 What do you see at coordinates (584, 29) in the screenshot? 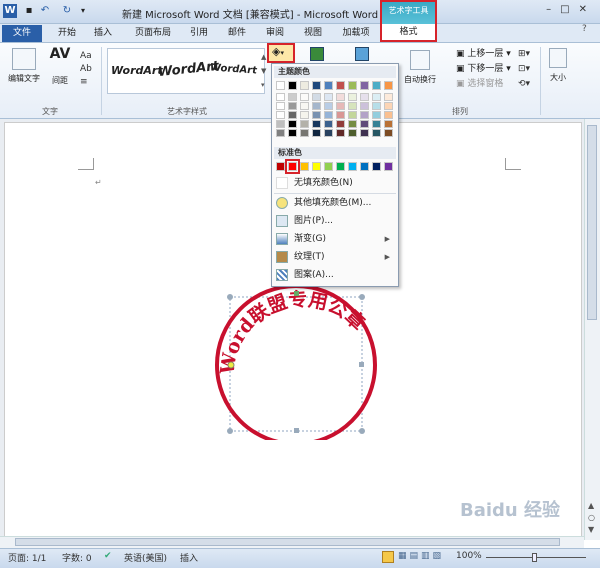
I see `help-icon: ?` at bounding box center [584, 29].